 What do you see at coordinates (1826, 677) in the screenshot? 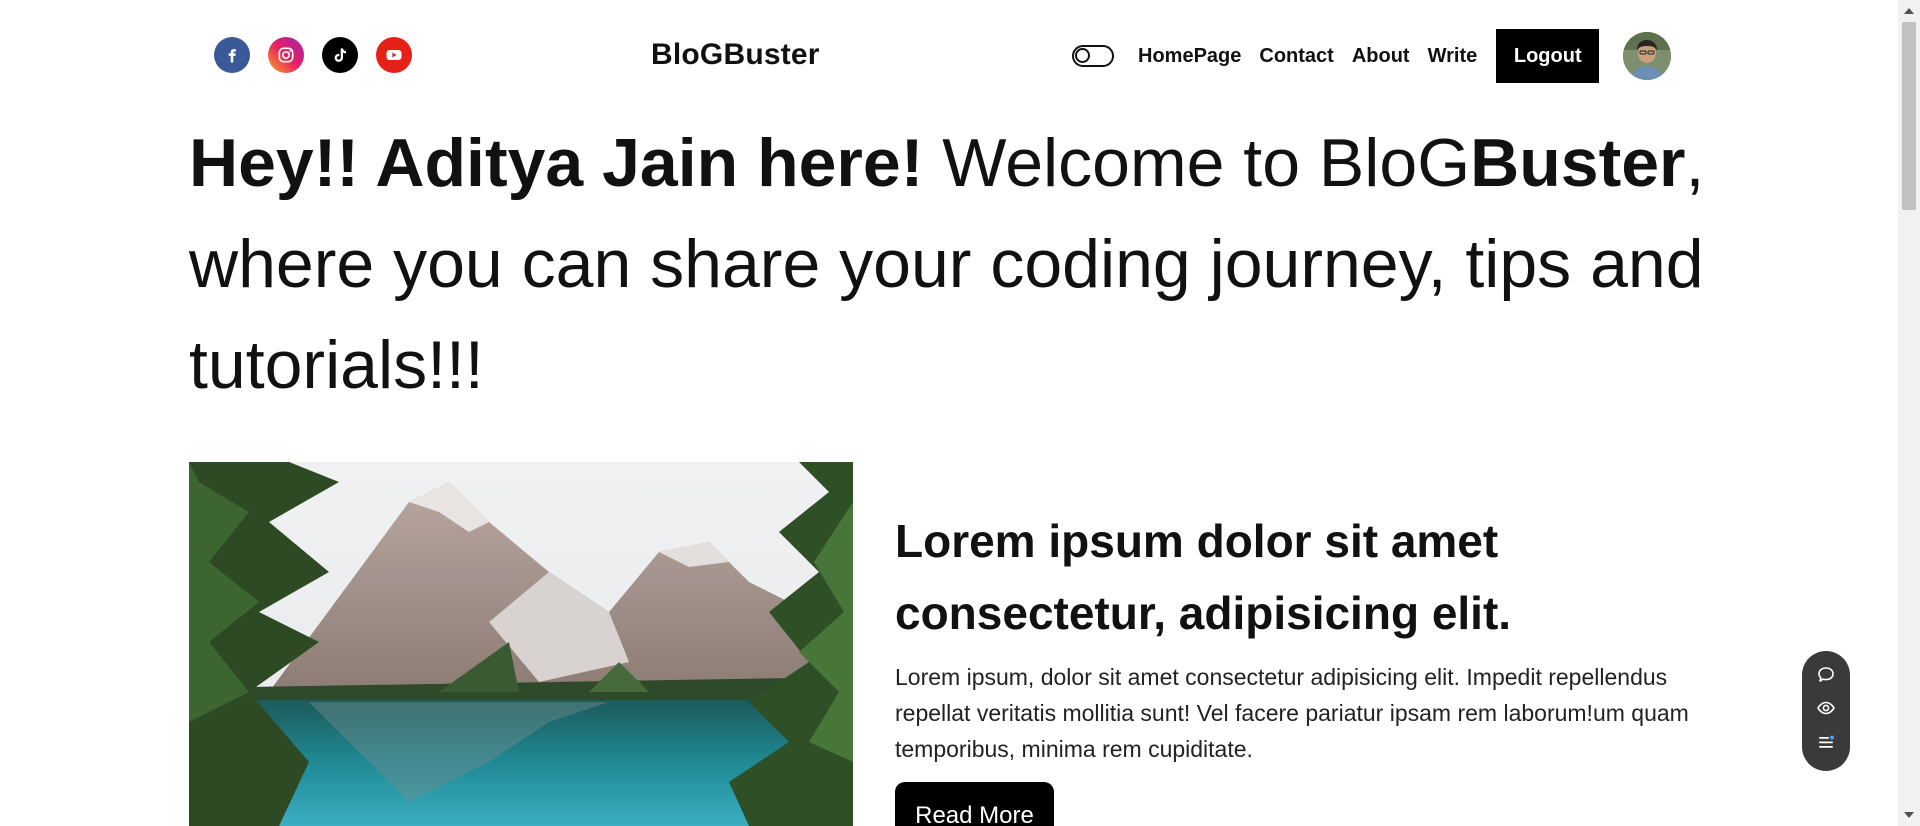
I see `chat-icon` at bounding box center [1826, 677].